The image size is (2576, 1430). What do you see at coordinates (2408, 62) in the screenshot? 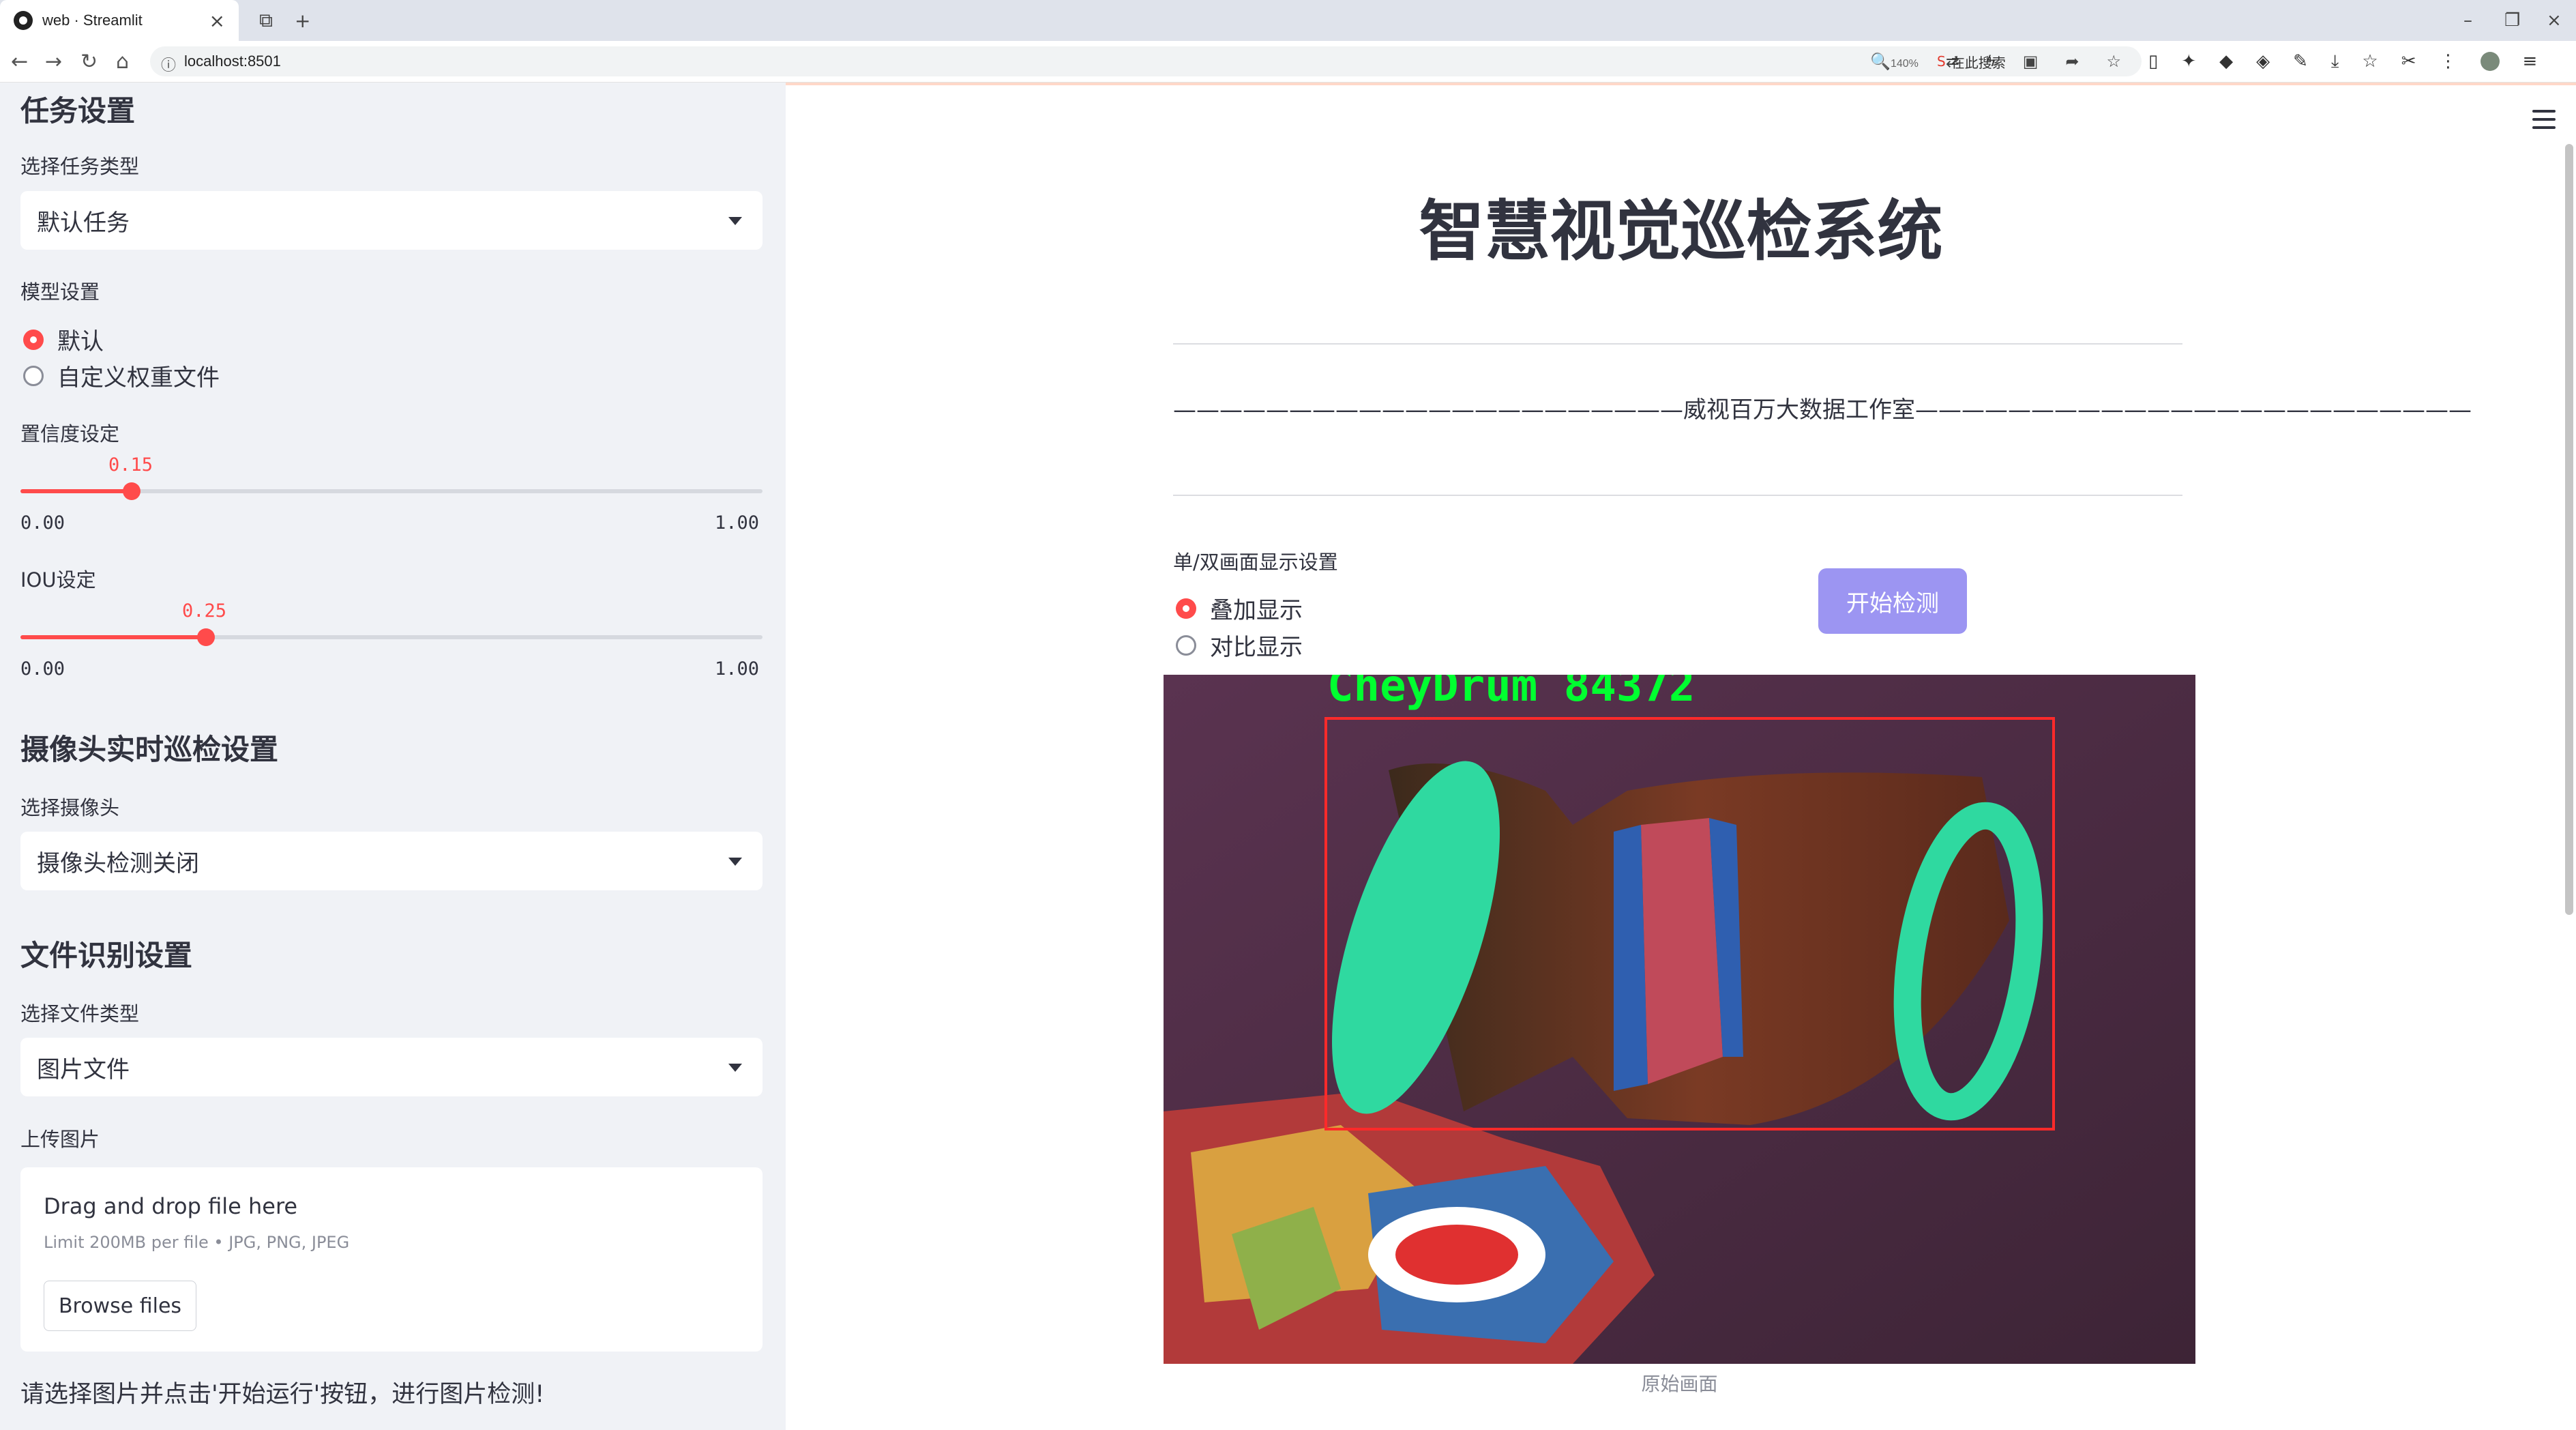
I see `scissors-icon: ✂` at bounding box center [2408, 62].